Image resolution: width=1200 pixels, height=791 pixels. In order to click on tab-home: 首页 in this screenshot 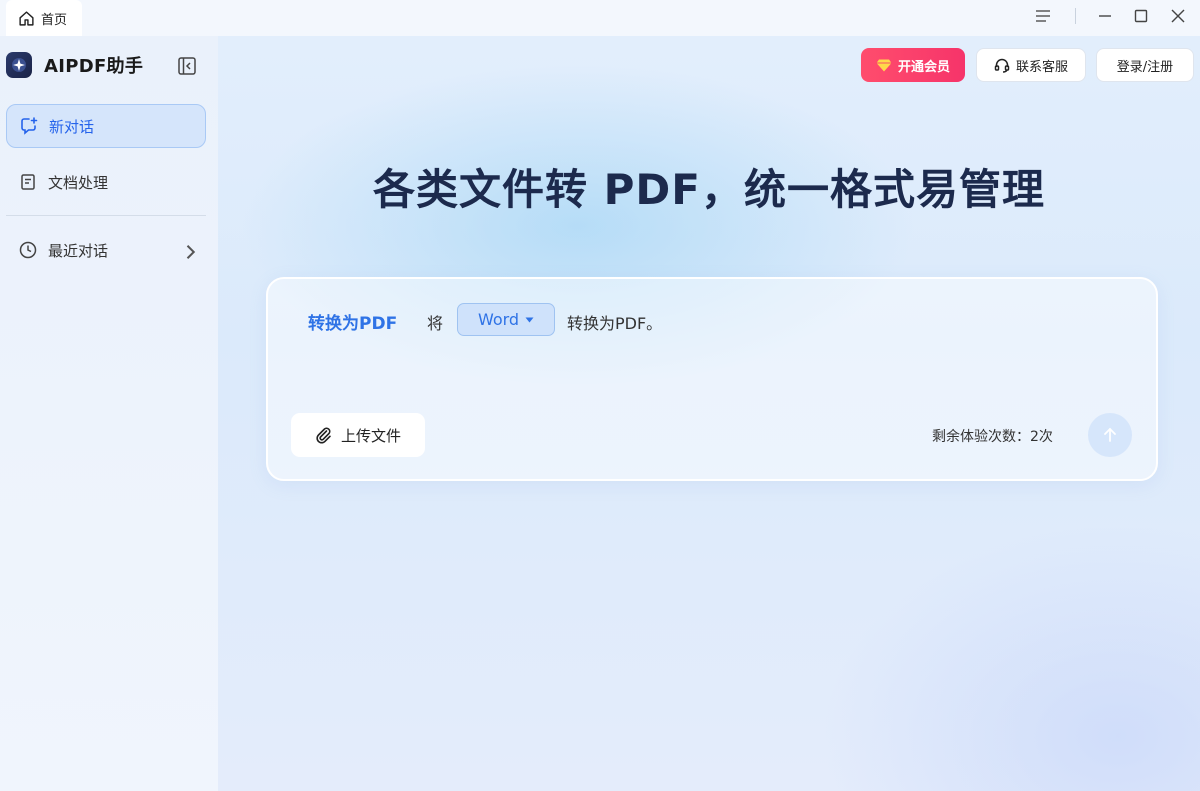, I will do `click(44, 18)`.